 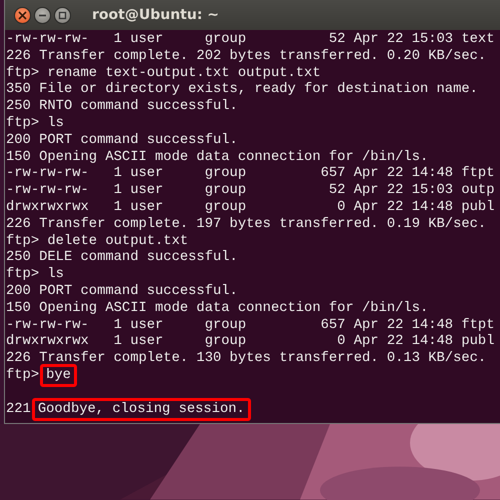 I want to click on close-button, so click(x=22, y=15).